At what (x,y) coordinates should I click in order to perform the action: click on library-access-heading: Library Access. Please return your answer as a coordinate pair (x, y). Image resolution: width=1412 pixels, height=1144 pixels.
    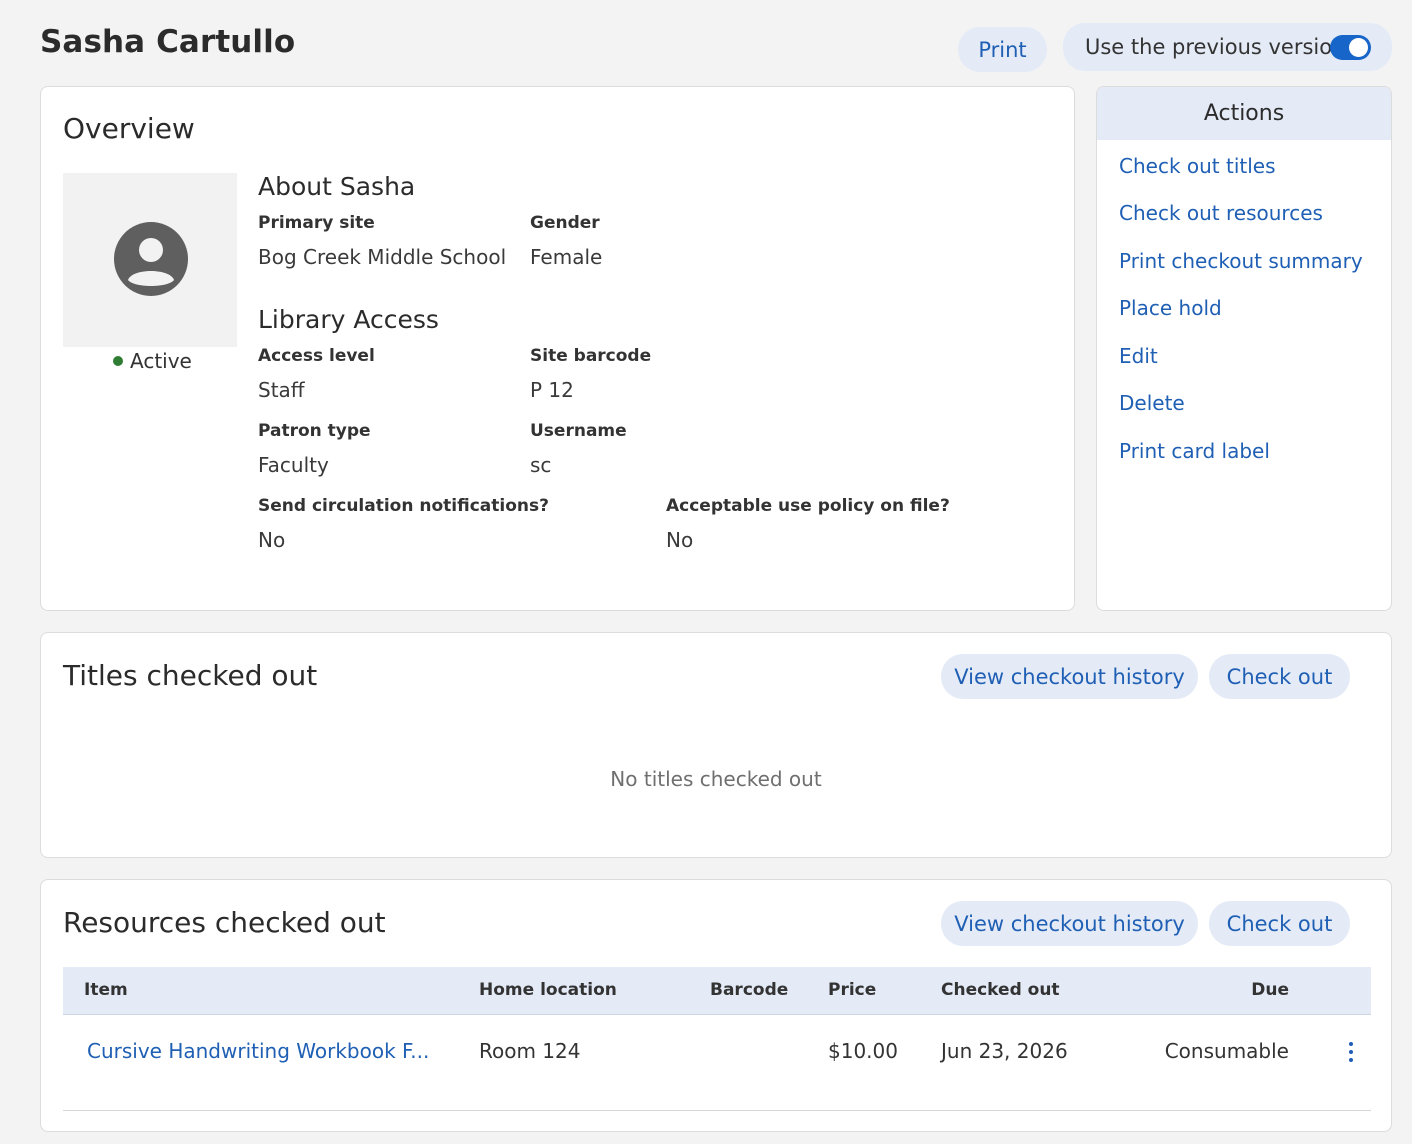
    Looking at the image, I should click on (348, 319).